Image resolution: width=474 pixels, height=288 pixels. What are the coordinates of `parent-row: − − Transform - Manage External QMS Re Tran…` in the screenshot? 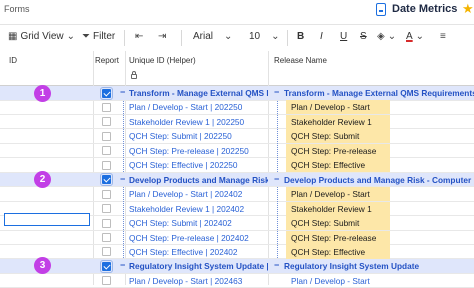 It's located at (237, 93).